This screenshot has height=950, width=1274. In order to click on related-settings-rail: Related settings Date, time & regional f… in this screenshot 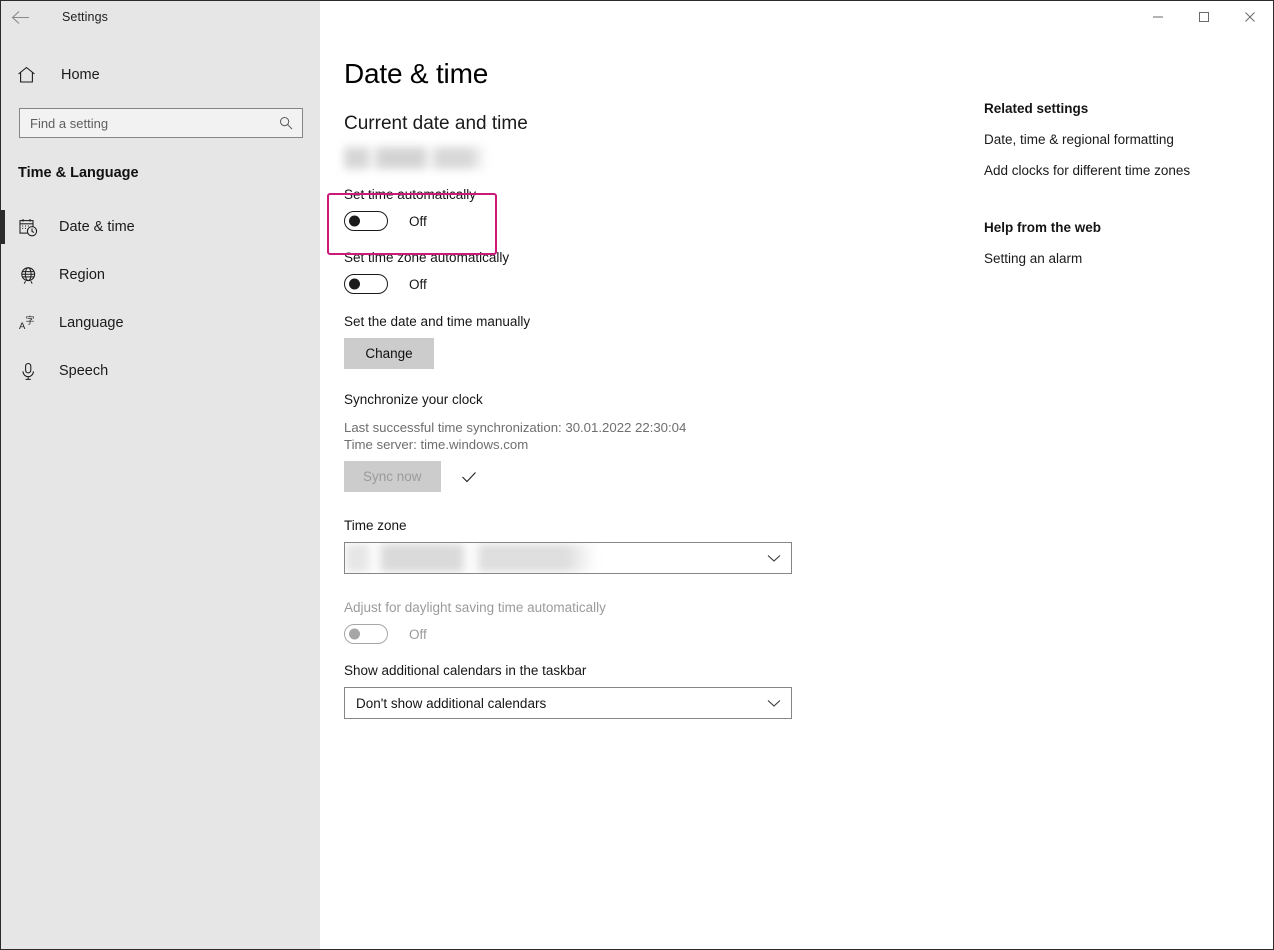, I will do `click(1128, 183)`.